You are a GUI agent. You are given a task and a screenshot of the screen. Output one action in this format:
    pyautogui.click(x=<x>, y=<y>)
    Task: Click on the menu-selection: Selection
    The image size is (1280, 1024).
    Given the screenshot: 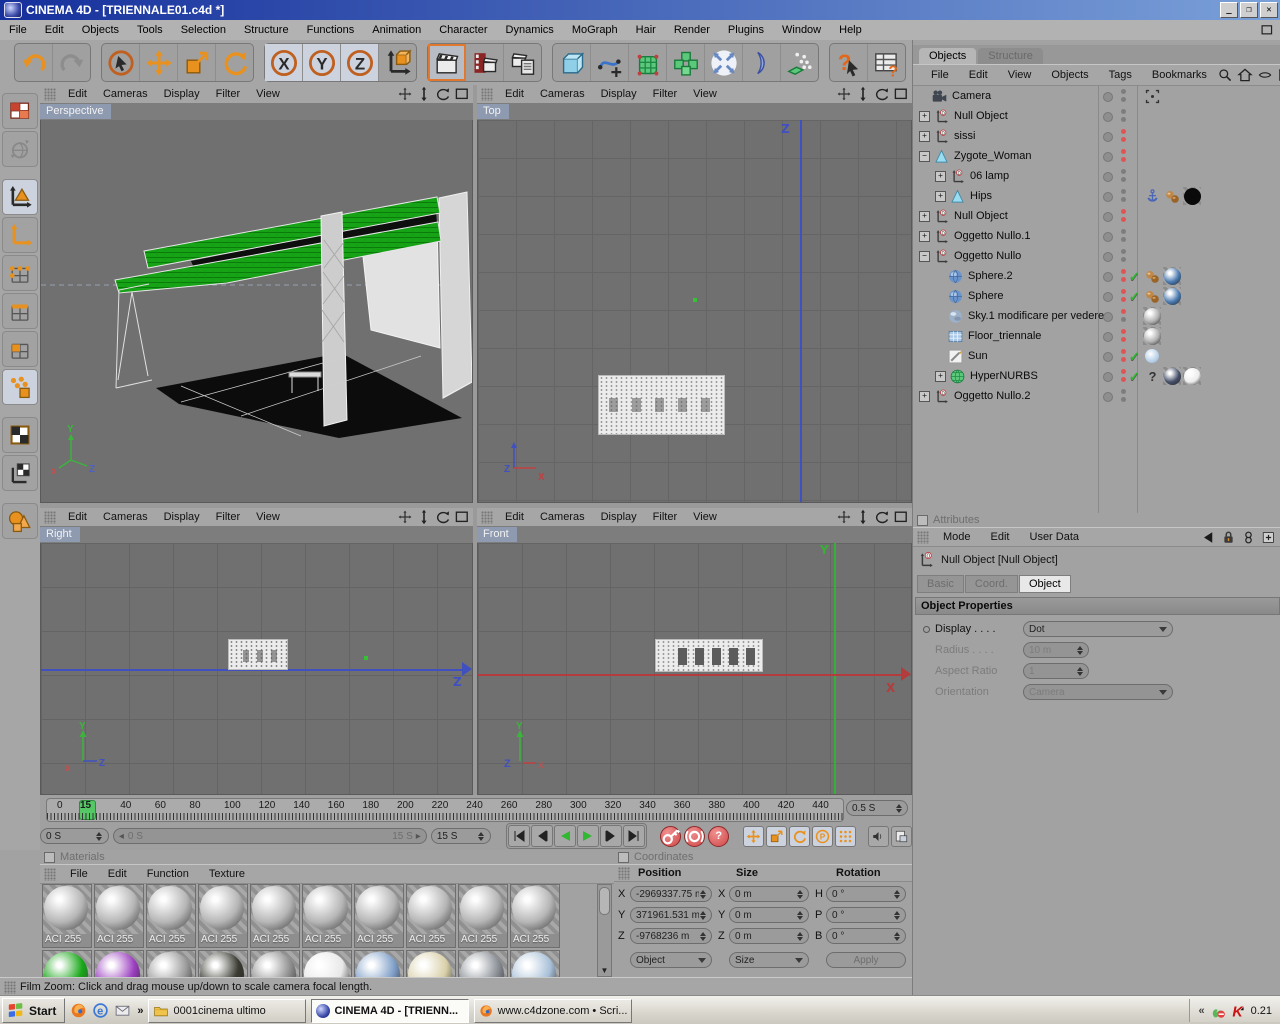 What is the action you would take?
    pyautogui.click(x=203, y=30)
    